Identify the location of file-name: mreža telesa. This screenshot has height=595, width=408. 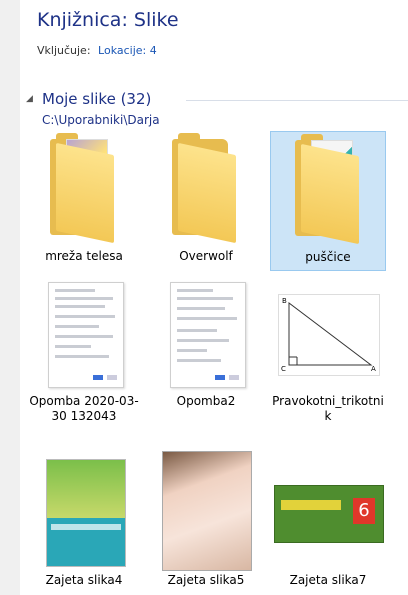
(84, 256).